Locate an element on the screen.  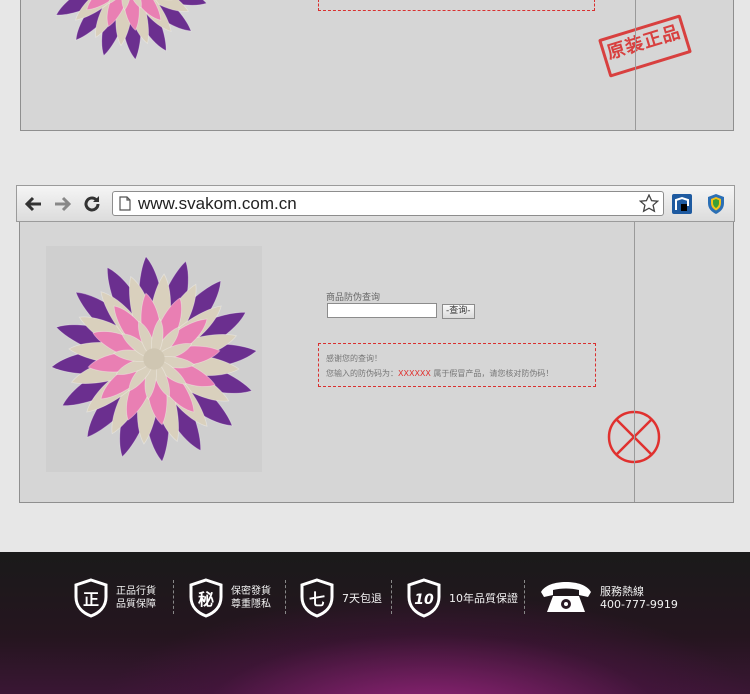
hotline-number: 400-777-9919 is located at coordinates (639, 604).